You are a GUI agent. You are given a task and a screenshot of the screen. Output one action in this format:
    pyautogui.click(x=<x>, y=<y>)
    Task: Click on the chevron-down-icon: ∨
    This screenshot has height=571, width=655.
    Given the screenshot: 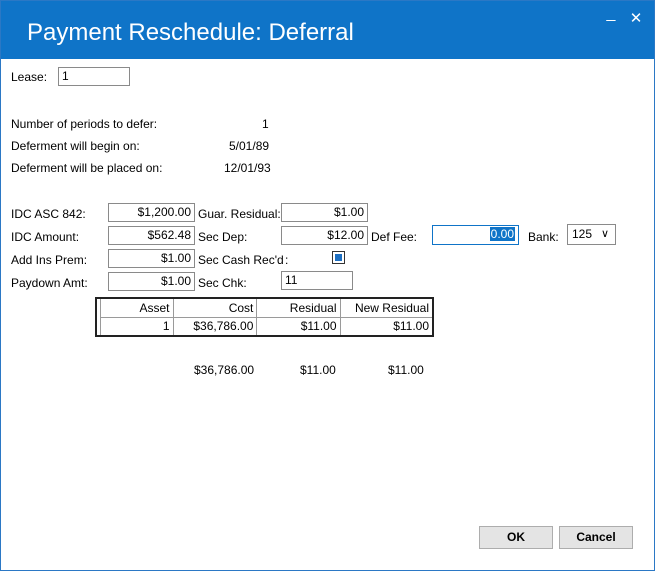 What is the action you would take?
    pyautogui.click(x=605, y=233)
    